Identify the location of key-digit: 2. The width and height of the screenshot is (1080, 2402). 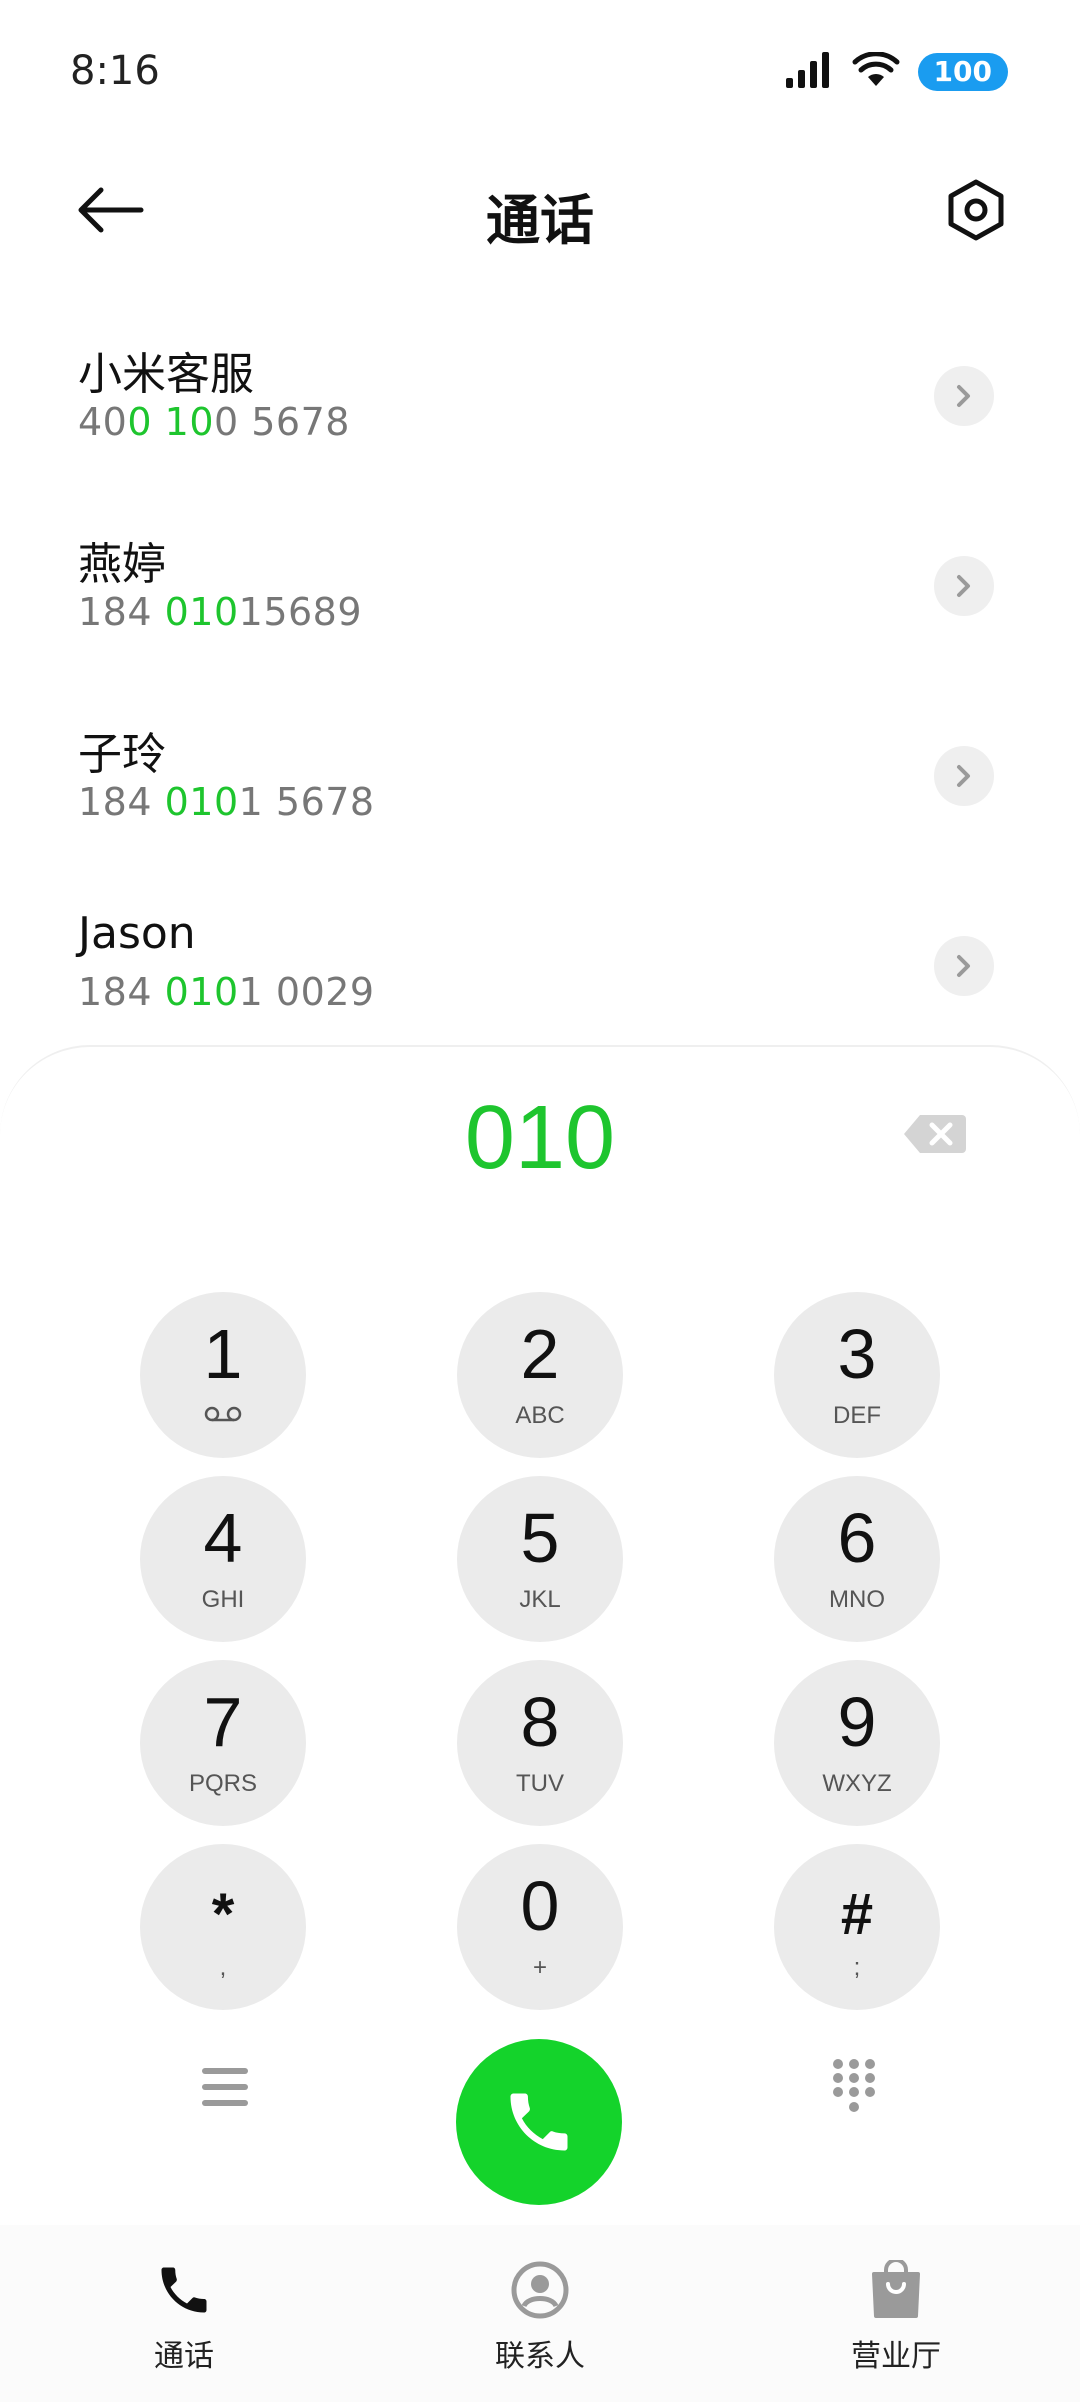
(540, 1354).